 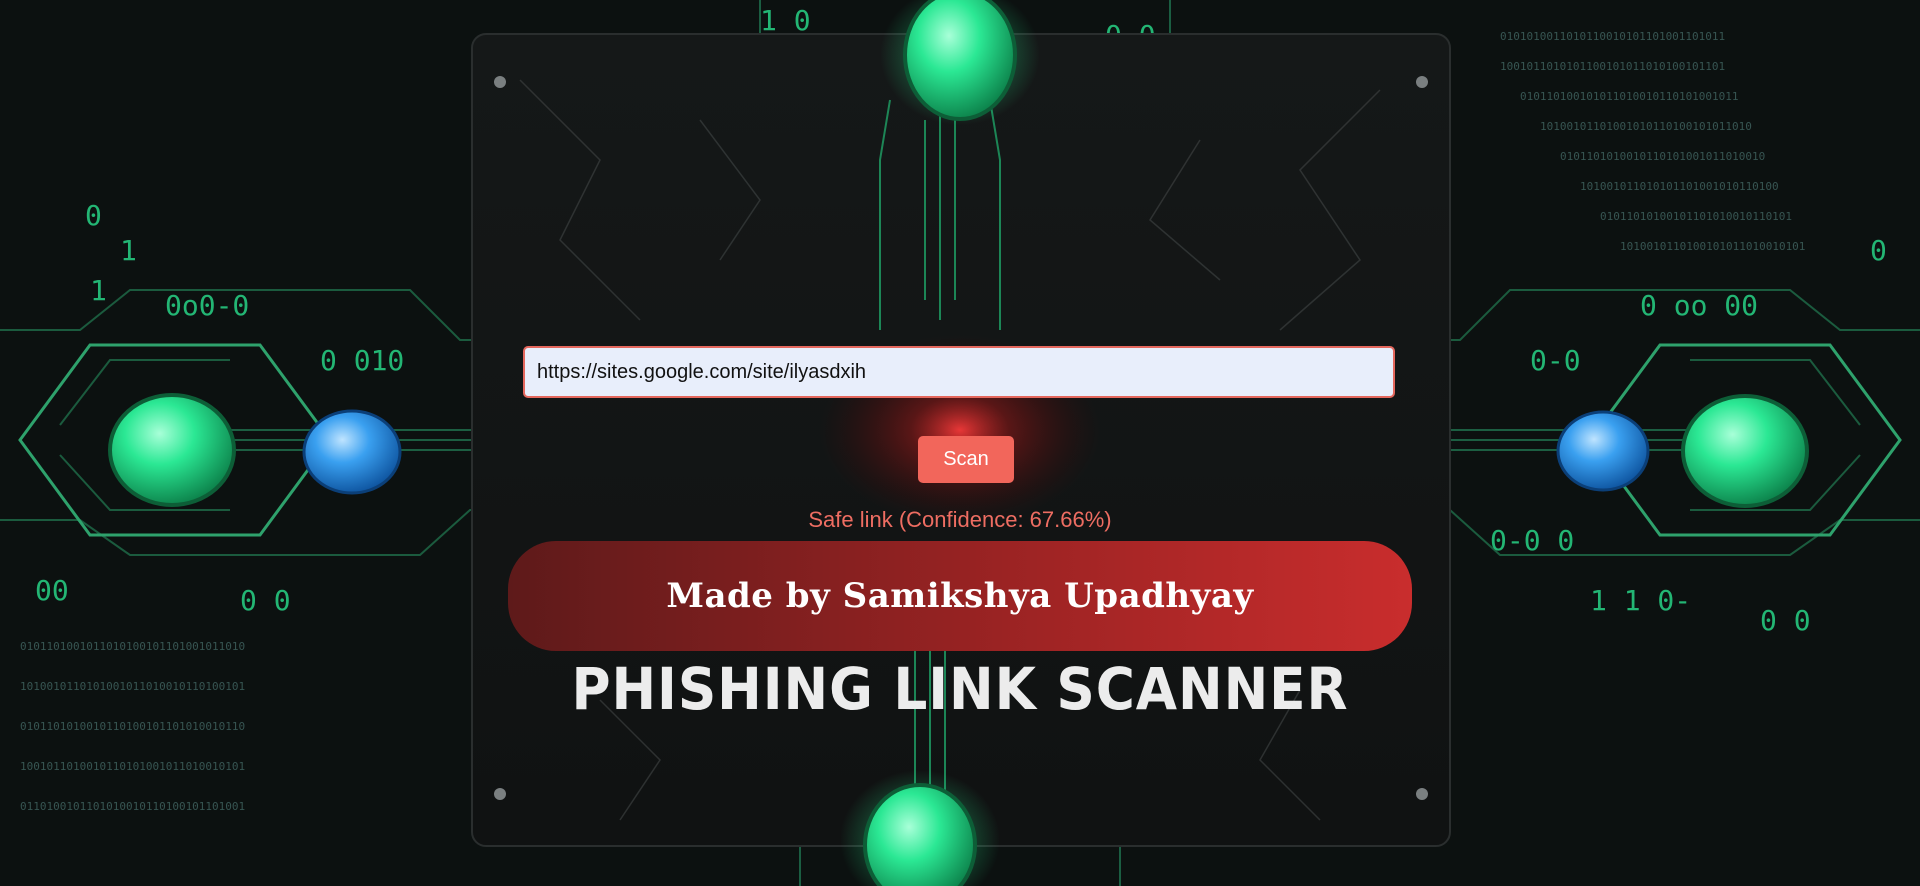 I want to click on svg-text: 101001011010101101001010110100, so click(x=1679, y=186).